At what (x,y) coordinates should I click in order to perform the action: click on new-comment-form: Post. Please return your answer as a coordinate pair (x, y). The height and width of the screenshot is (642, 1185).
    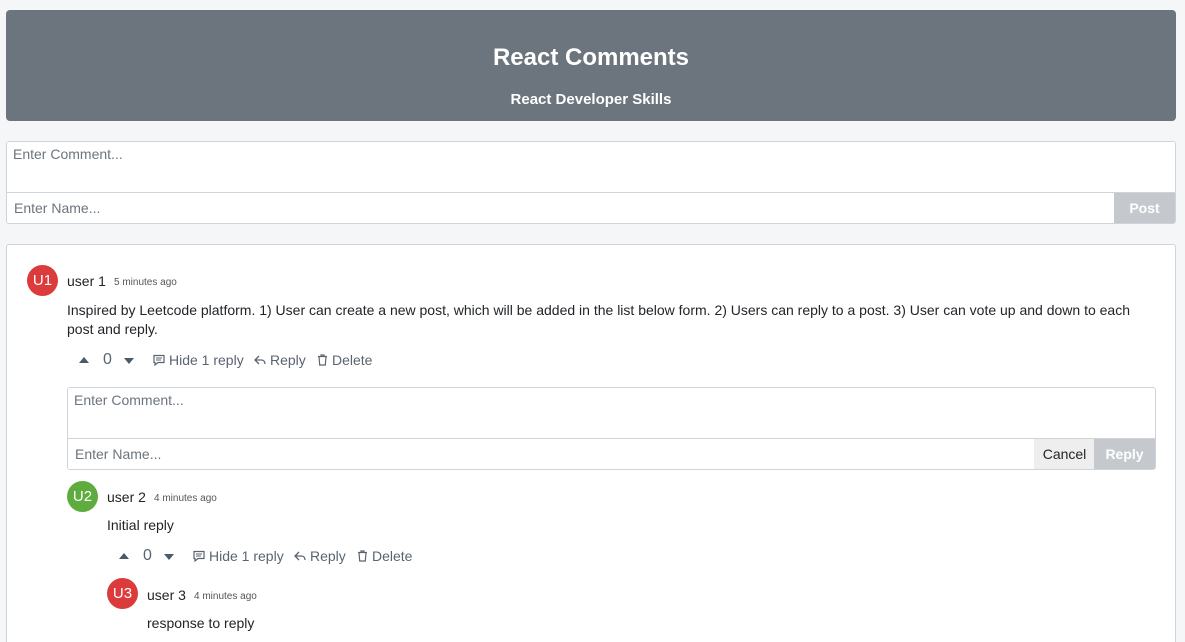
    Looking at the image, I should click on (591, 182).